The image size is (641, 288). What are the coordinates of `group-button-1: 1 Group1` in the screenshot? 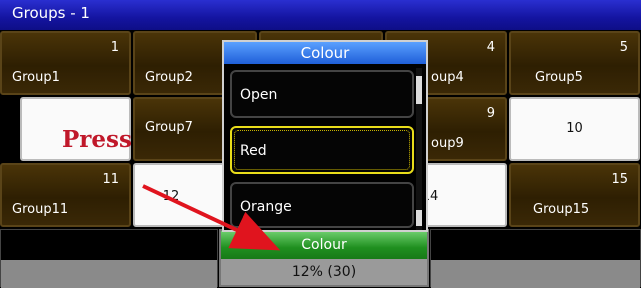 It's located at (65, 63).